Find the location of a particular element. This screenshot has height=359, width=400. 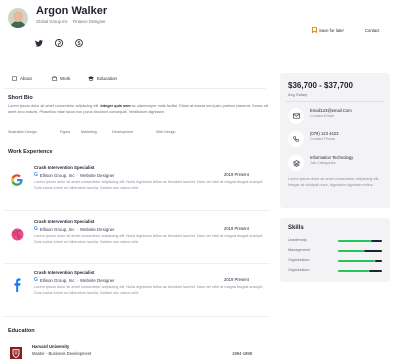

google-logo is located at coordinates (17, 180).